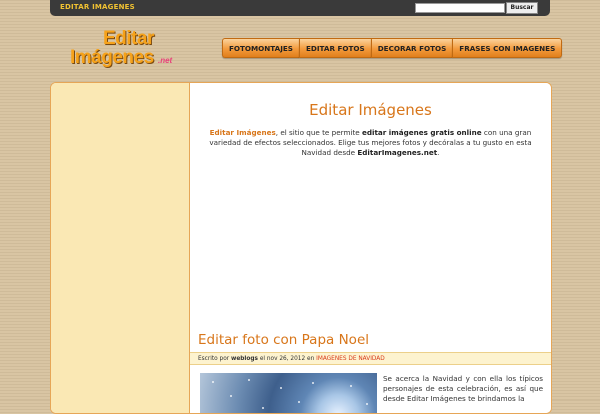 The width and height of the screenshot is (600, 414). What do you see at coordinates (287, 359) in the screenshot?
I see `post-meta-middle: el nov 26, 2012 en` at bounding box center [287, 359].